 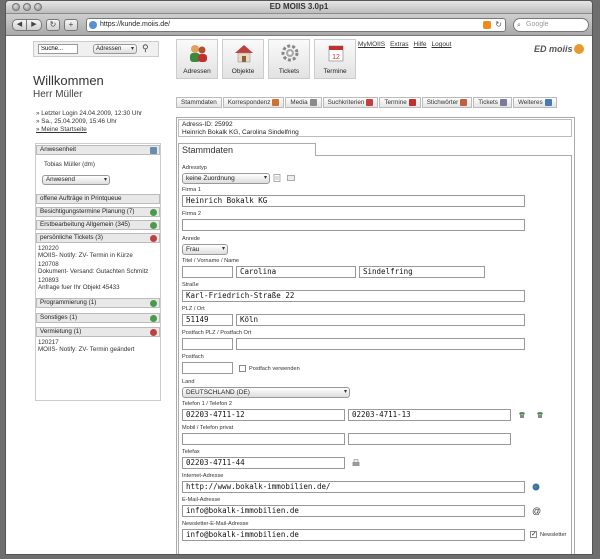 I want to click on url-bar: https://kunde.moiis.de/ ↻, so click(x=296, y=25).